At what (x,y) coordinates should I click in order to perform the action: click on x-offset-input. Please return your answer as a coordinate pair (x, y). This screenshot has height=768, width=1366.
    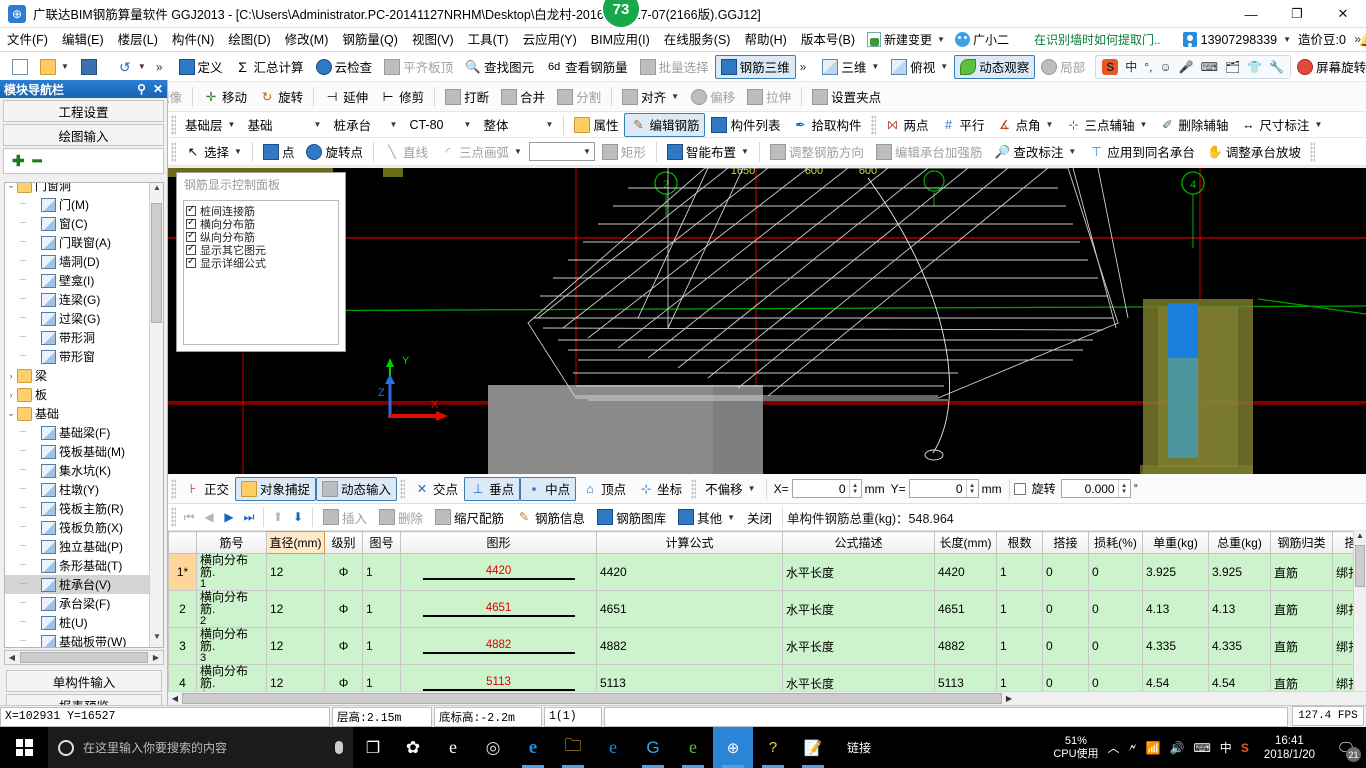
    Looking at the image, I should click on (820, 488).